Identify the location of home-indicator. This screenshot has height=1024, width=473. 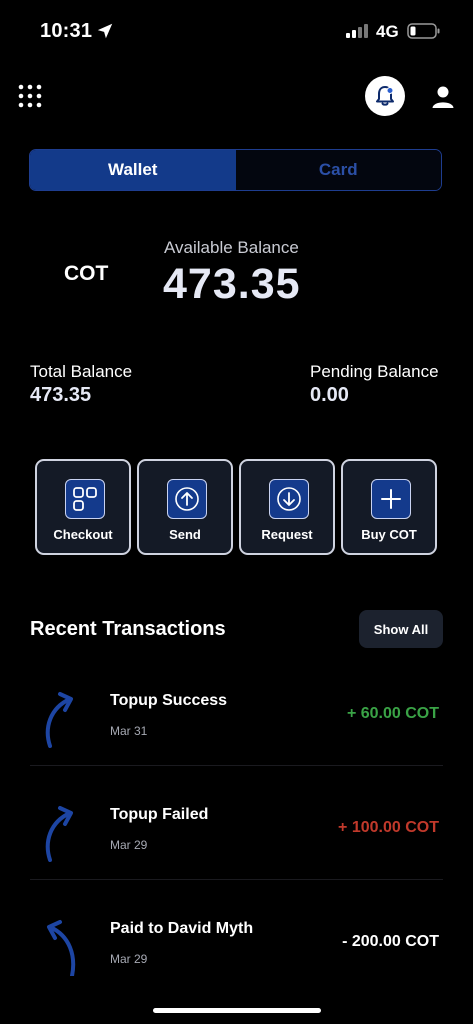
(237, 1010).